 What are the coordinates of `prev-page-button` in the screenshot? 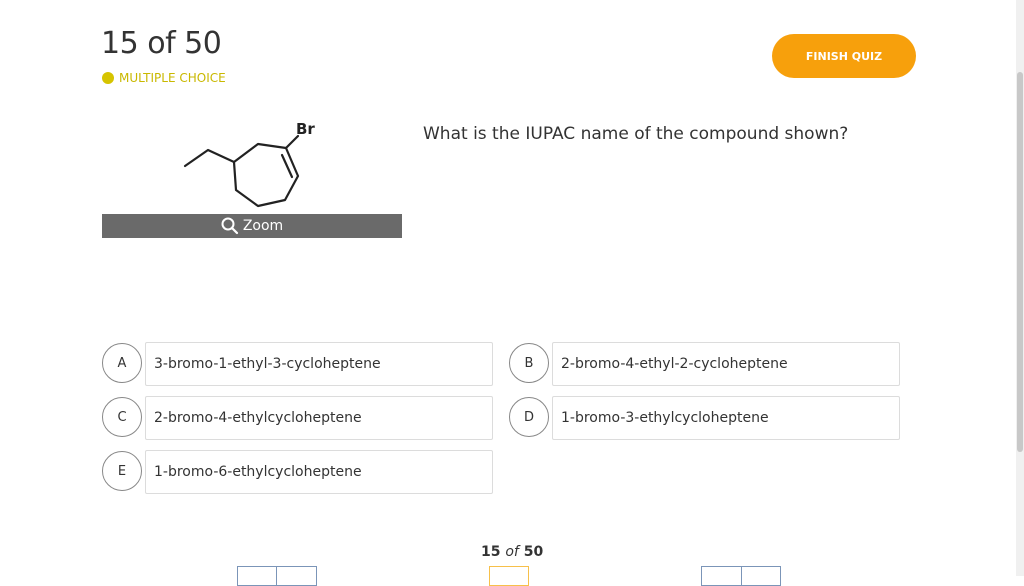 It's located at (296, 576).